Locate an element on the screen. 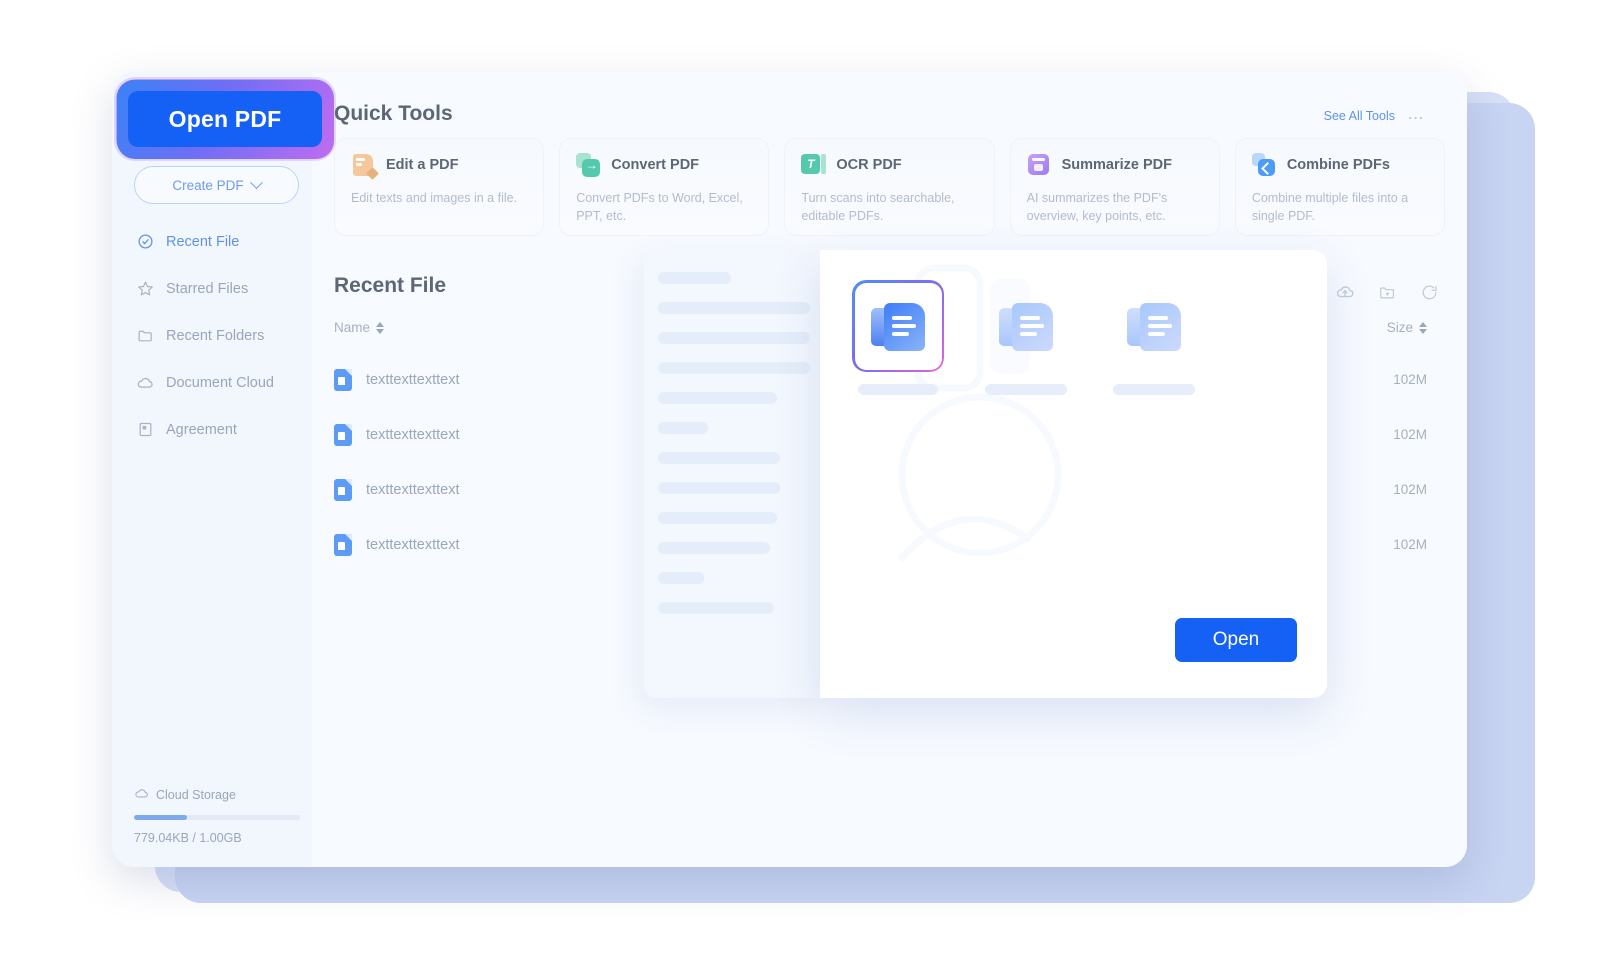 The width and height of the screenshot is (1620, 976). column-header-name: Name is located at coordinates (359, 327).